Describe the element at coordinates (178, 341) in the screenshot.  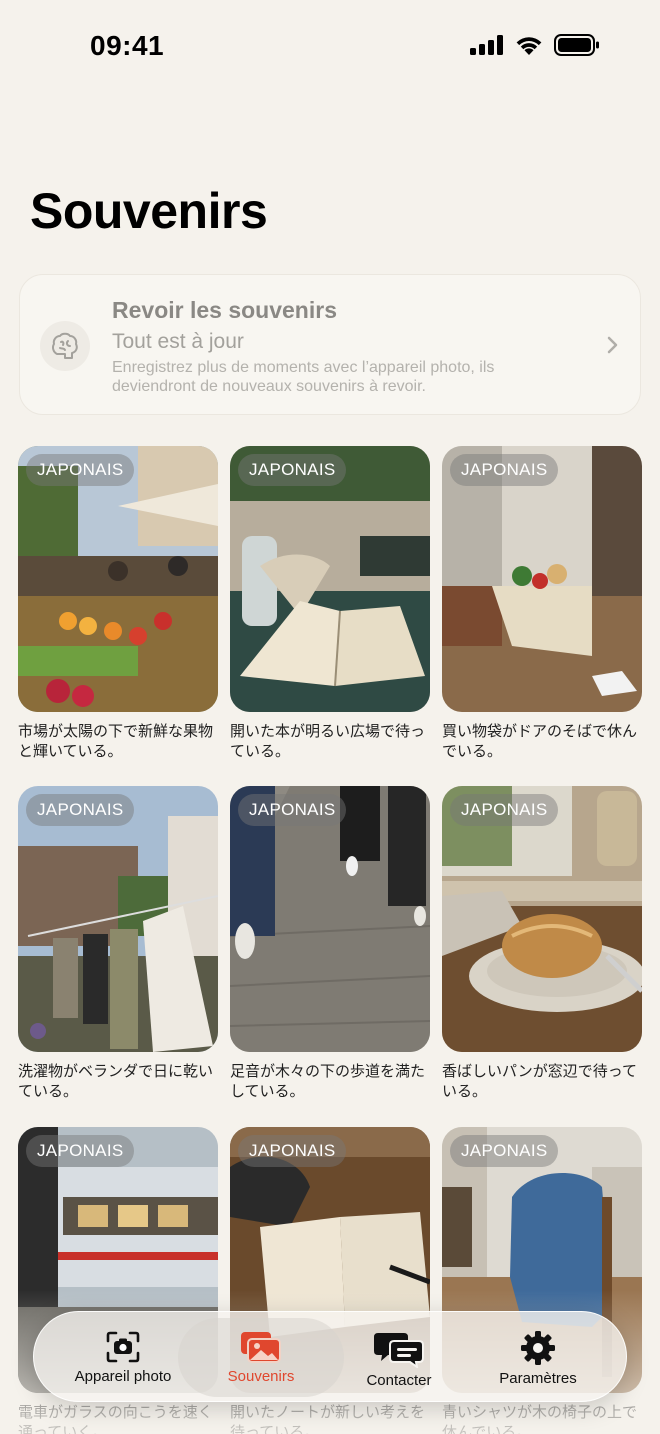
I see `review-card-status: Tout est à jour` at that location.